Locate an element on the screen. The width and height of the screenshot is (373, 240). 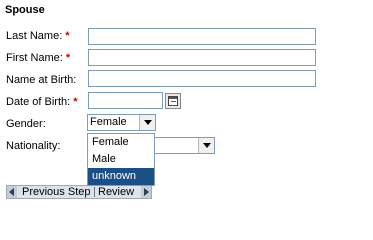
date-of-birth-field is located at coordinates (125, 100).